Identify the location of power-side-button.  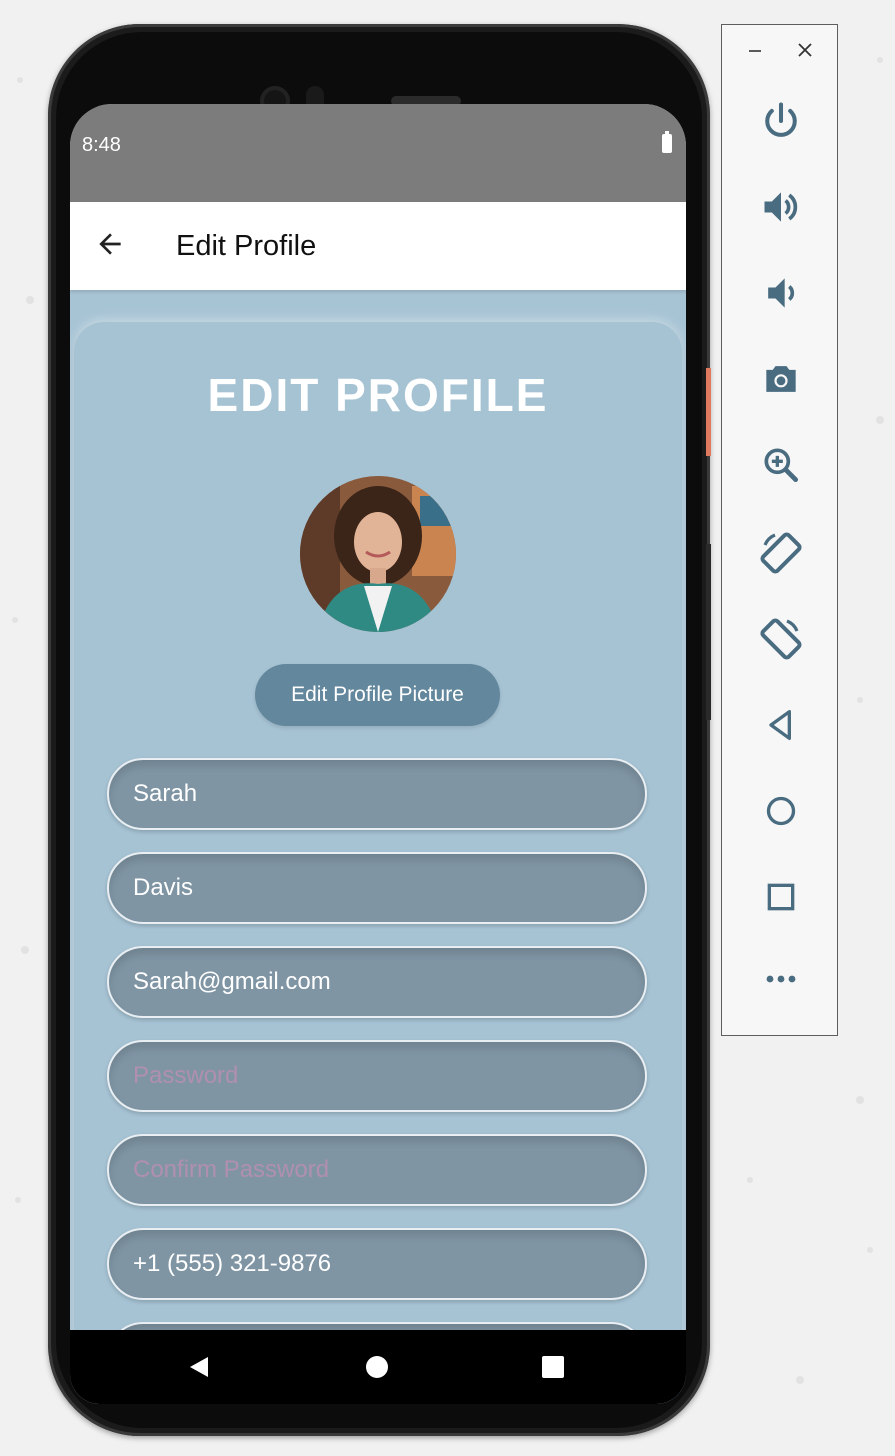
(708, 412).